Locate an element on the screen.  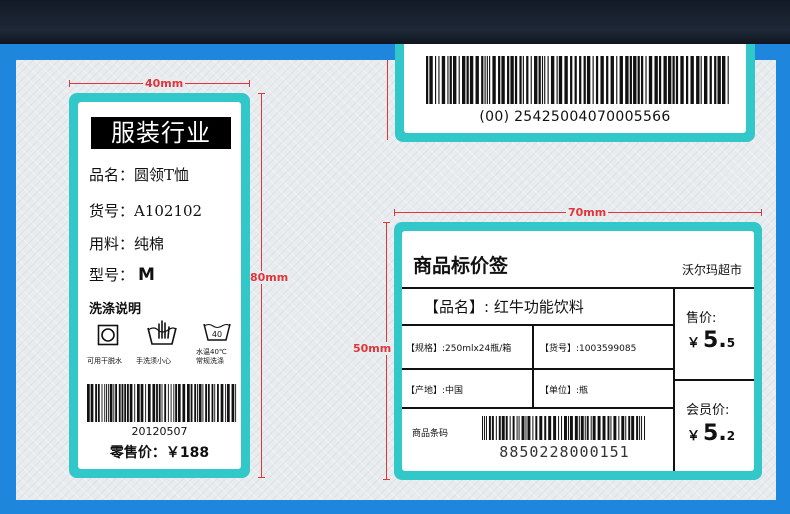
care-label-dry: 可用干脱水 is located at coordinates (104, 361).